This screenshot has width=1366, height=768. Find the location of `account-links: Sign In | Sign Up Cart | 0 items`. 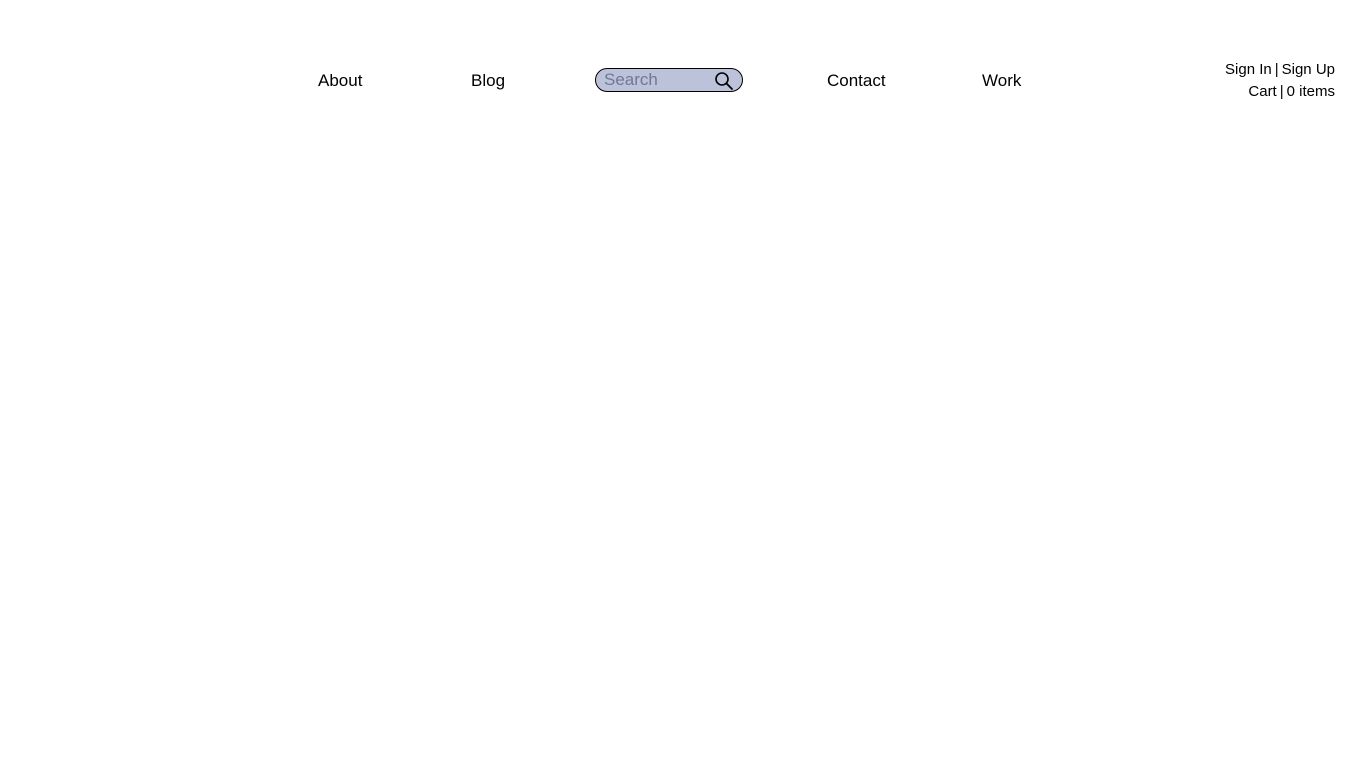

account-links: Sign In | Sign Up Cart | 0 items is located at coordinates (1280, 81).